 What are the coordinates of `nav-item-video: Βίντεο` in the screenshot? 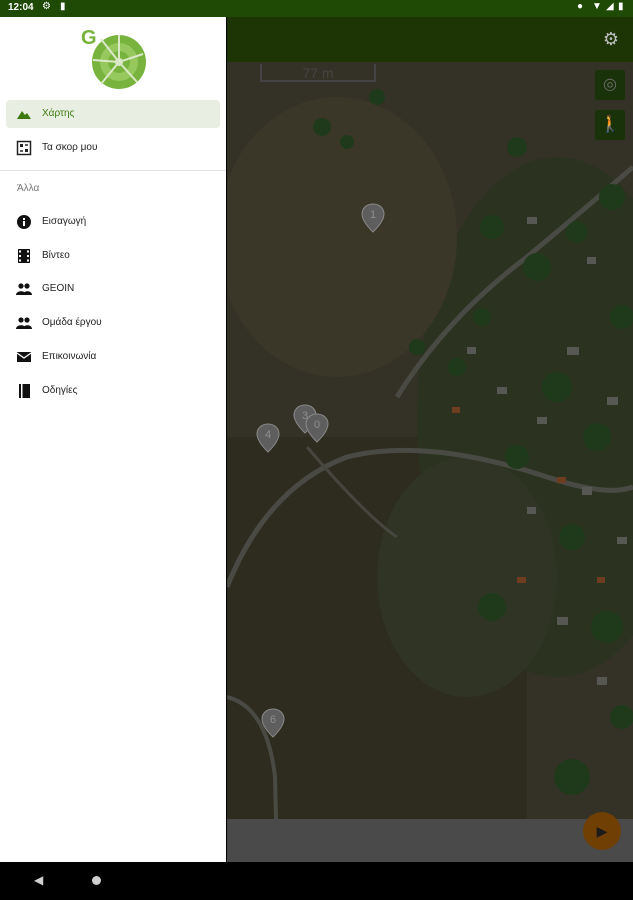 It's located at (113, 256).